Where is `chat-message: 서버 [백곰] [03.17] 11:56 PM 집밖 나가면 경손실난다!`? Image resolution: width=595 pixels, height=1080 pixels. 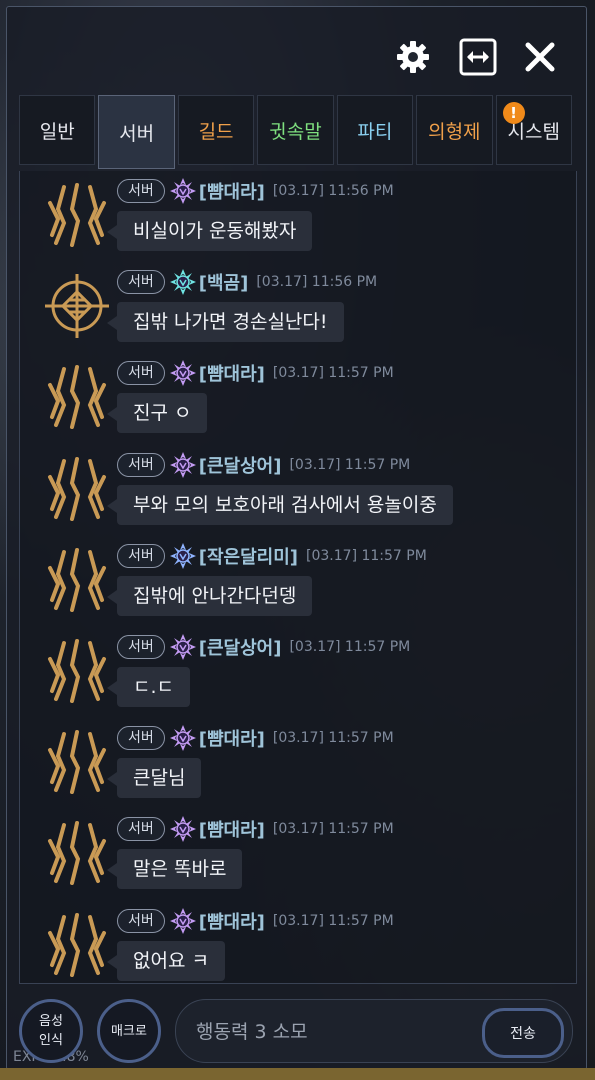 chat-message: 서버 [백곰] [03.17] 11:56 PM 집밖 나가면 경손실난다! is located at coordinates (298, 311).